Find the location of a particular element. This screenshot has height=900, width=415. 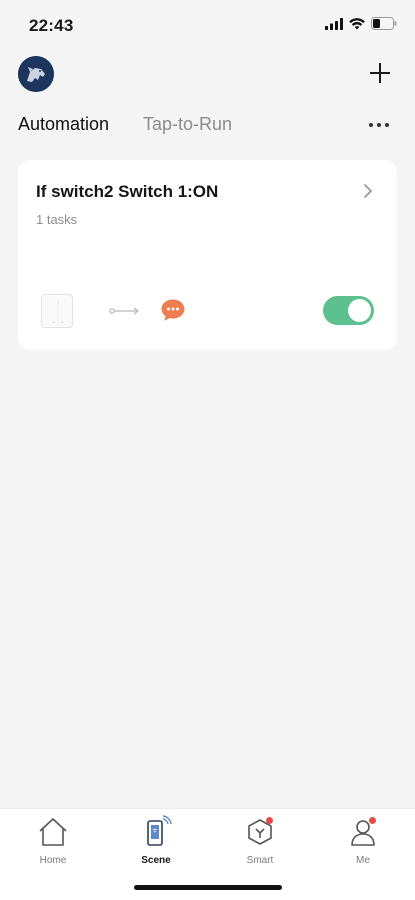

scene-icon is located at coordinates (159, 830).